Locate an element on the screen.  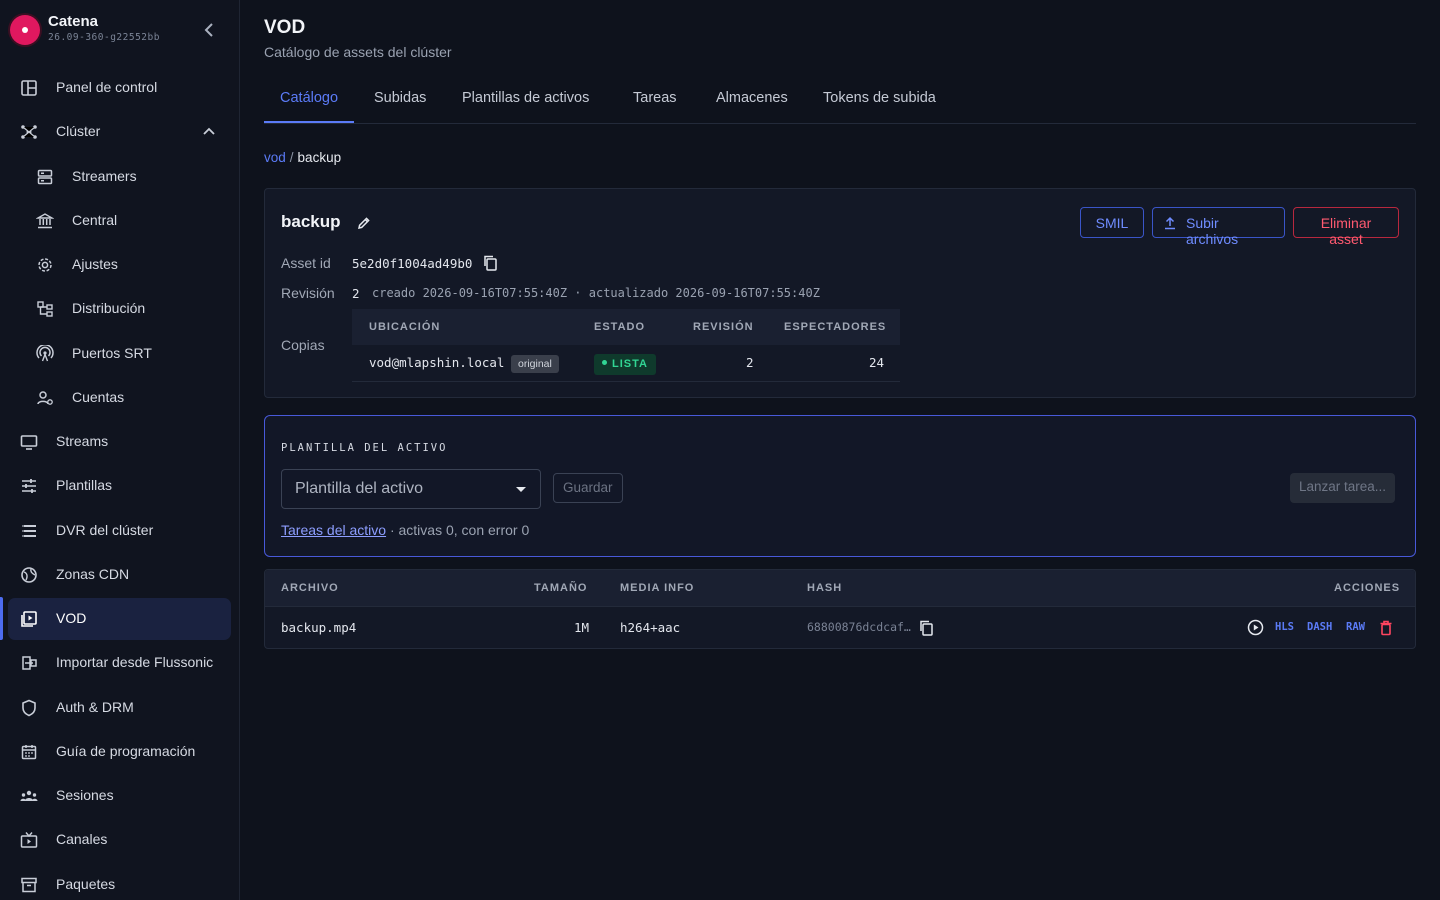
sidebar-item-label: Streams is located at coordinates (82, 441).